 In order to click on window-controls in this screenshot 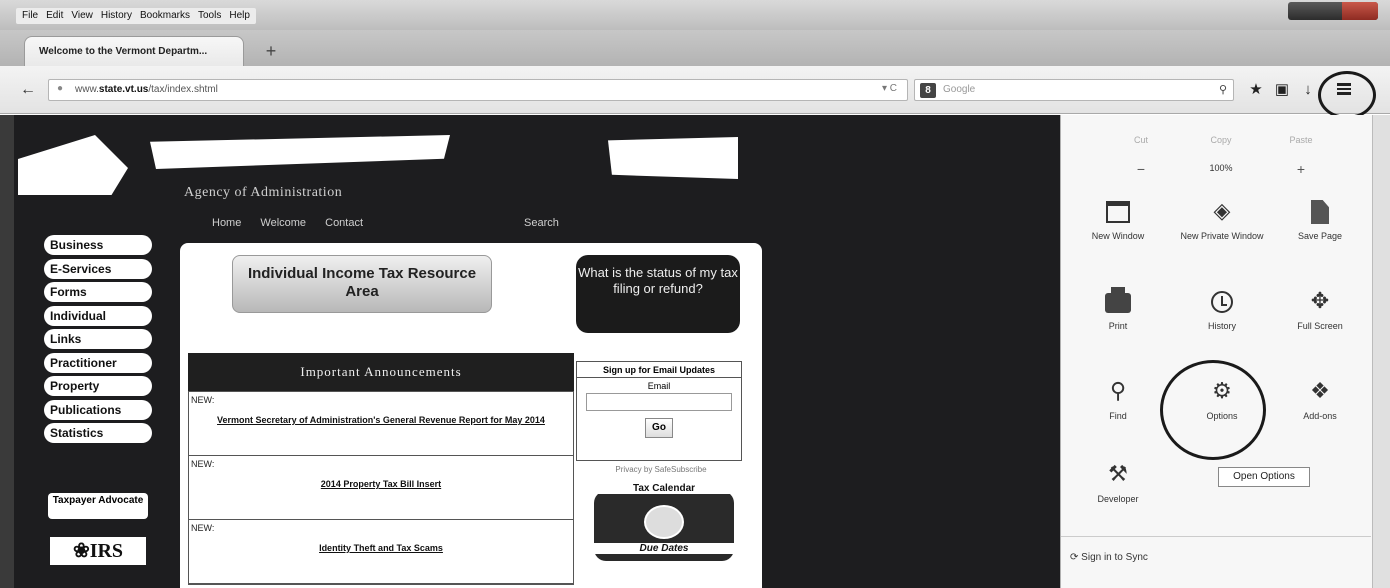, I will do `click(1333, 11)`.